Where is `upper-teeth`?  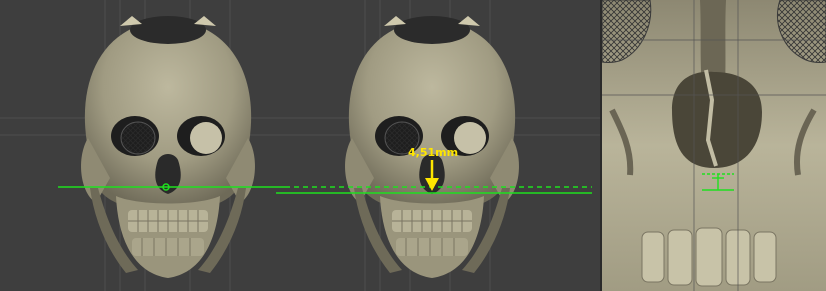
upper-teeth is located at coordinates (709, 257).